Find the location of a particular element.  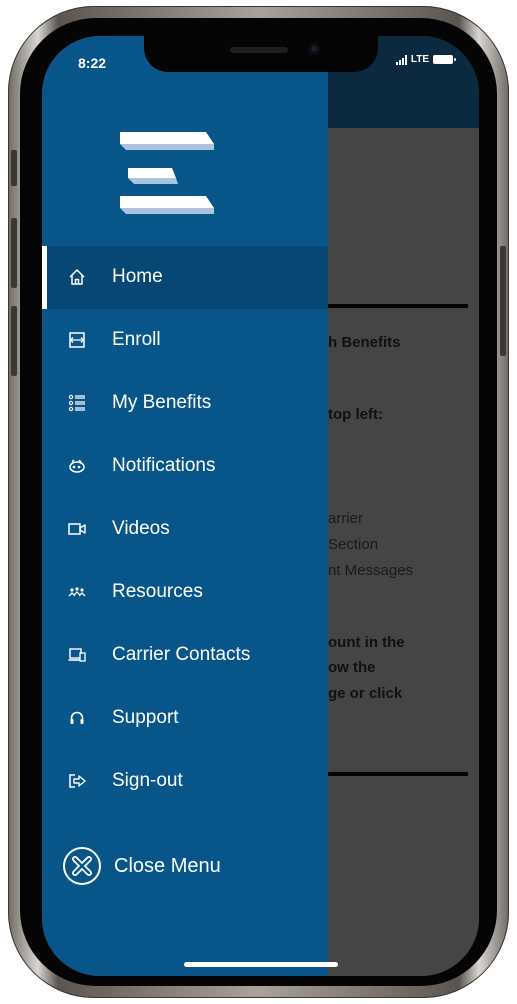

menu-item-home: Home is located at coordinates (185, 277).